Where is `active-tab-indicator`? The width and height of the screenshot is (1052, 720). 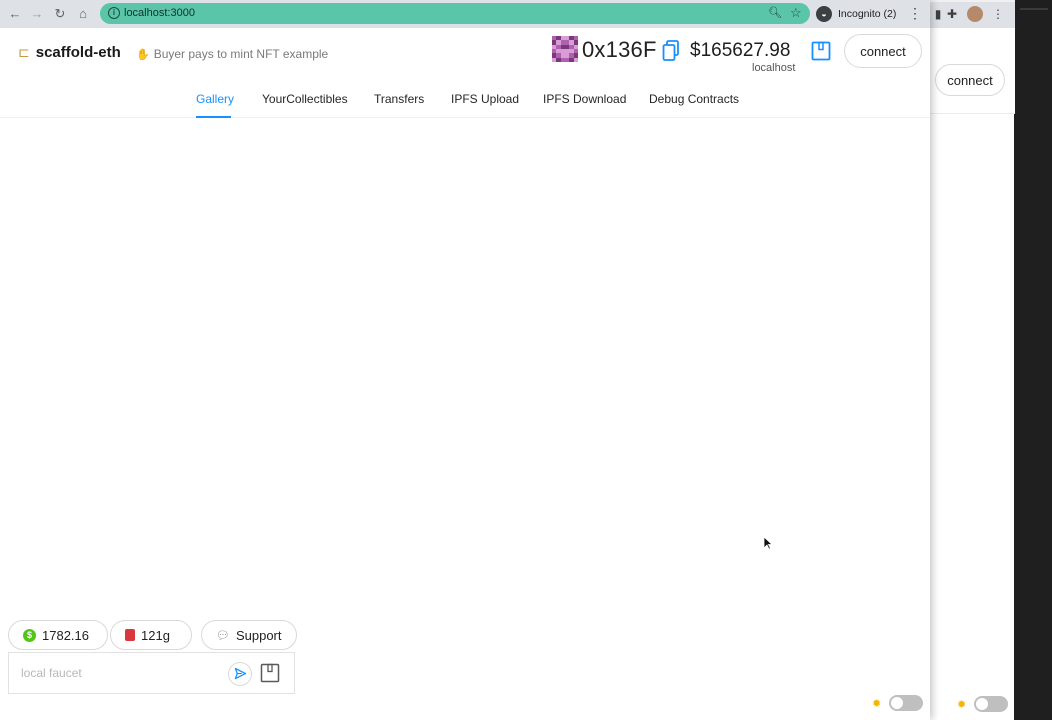
active-tab-indicator is located at coordinates (213, 117).